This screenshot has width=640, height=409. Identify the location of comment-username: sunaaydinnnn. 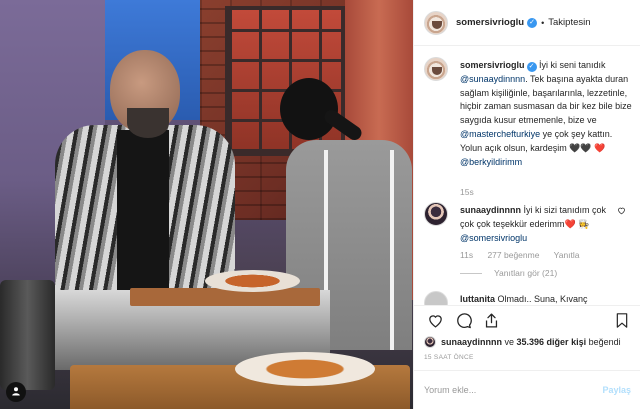
(490, 210).